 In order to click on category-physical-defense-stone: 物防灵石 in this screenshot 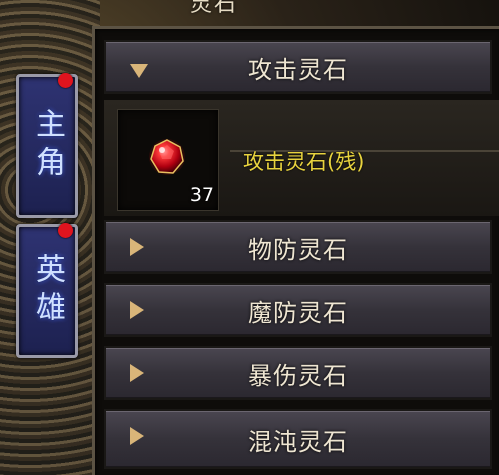, I will do `click(298, 247)`.